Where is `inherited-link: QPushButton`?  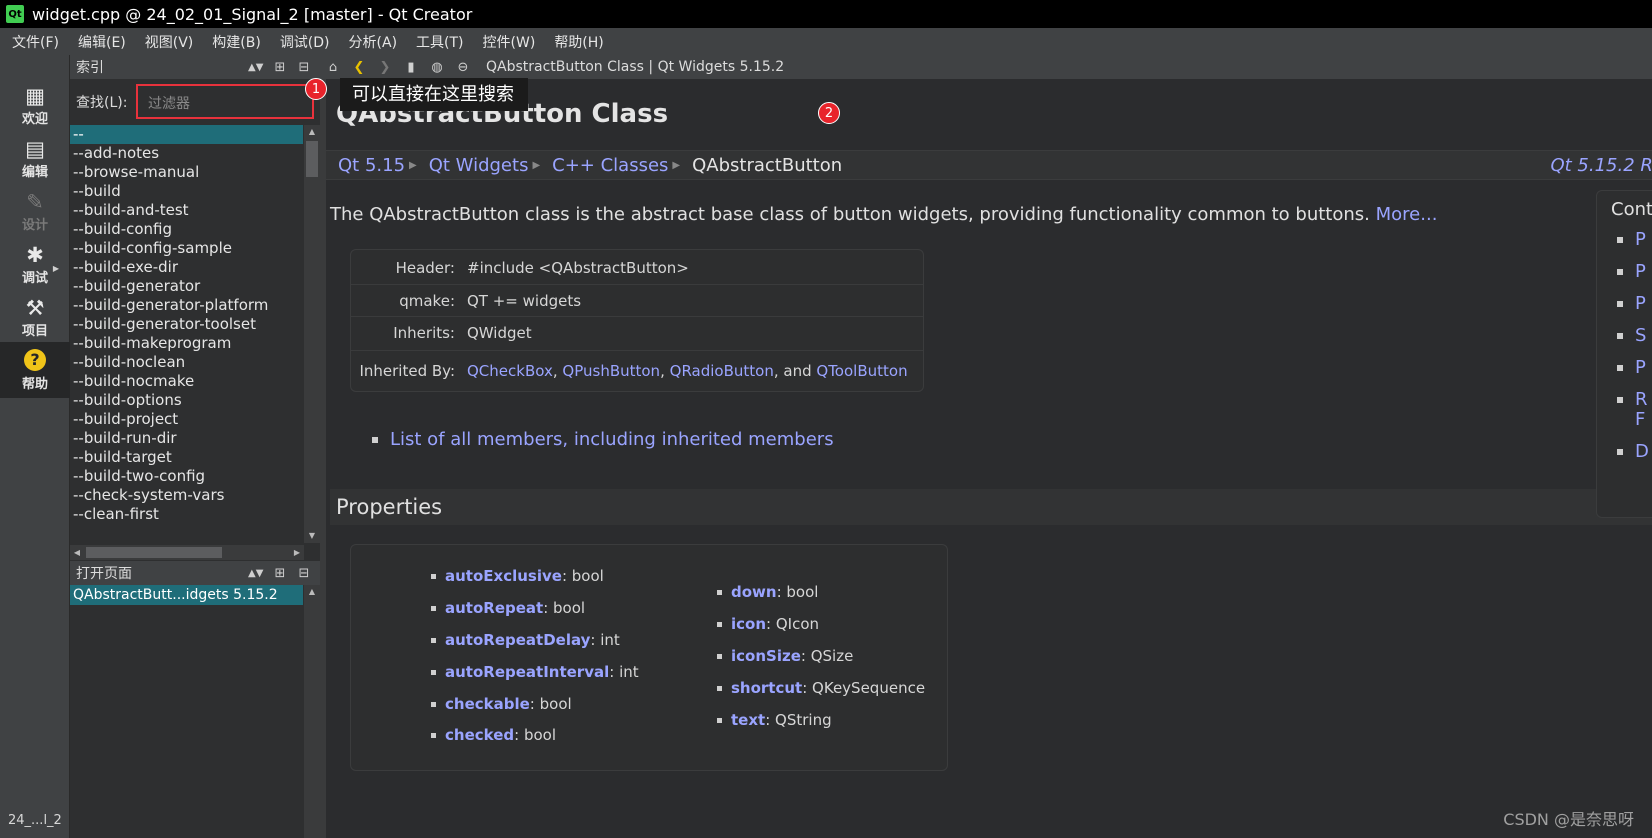 inherited-link: QPushButton is located at coordinates (611, 371).